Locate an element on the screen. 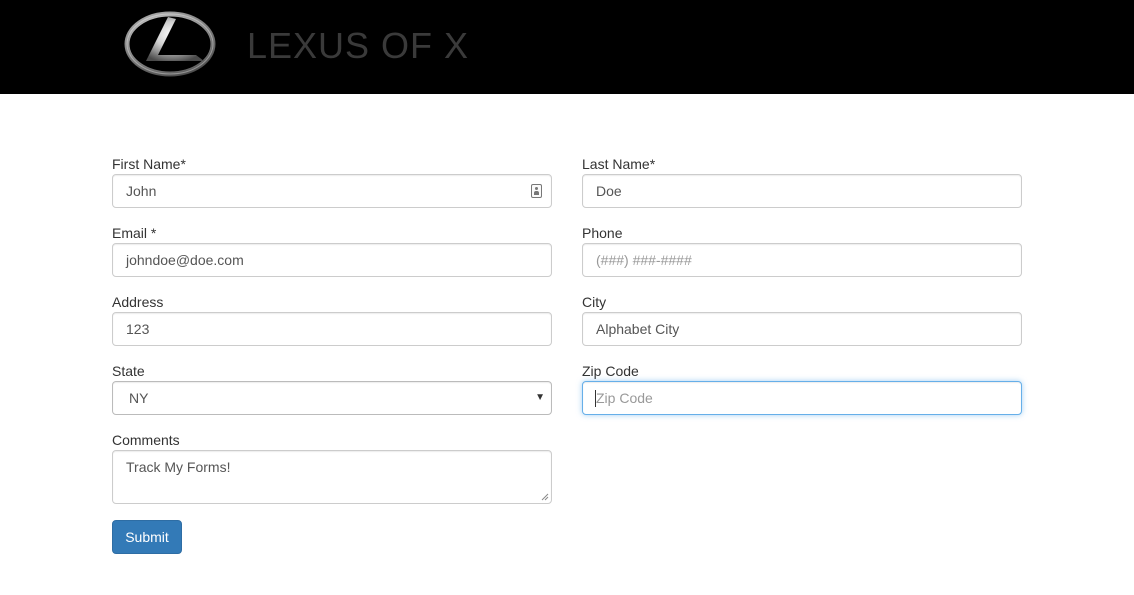  brand-title: LEXUS OF X is located at coordinates (358, 45).